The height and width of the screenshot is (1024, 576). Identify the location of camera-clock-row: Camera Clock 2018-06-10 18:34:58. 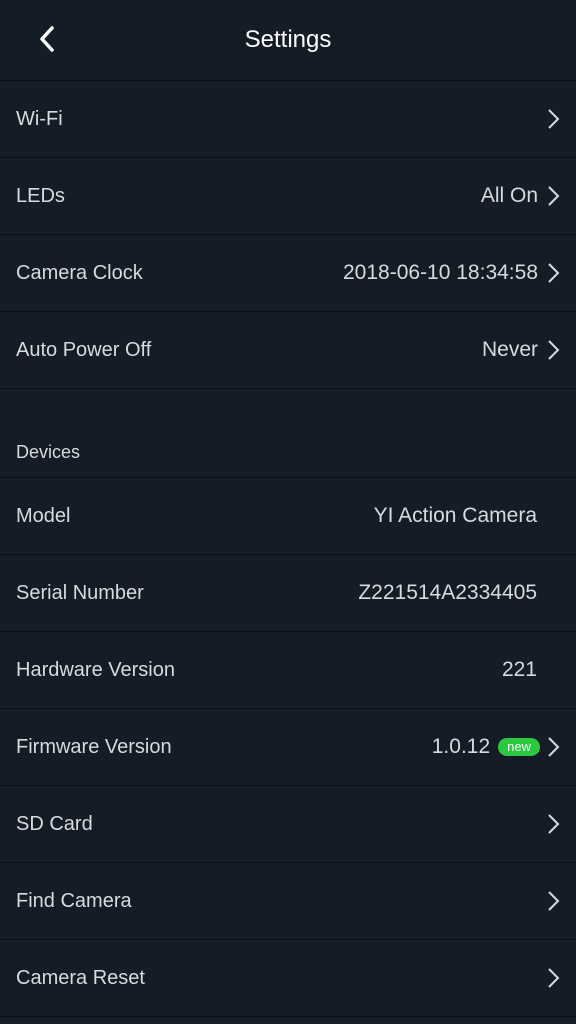
(288, 273).